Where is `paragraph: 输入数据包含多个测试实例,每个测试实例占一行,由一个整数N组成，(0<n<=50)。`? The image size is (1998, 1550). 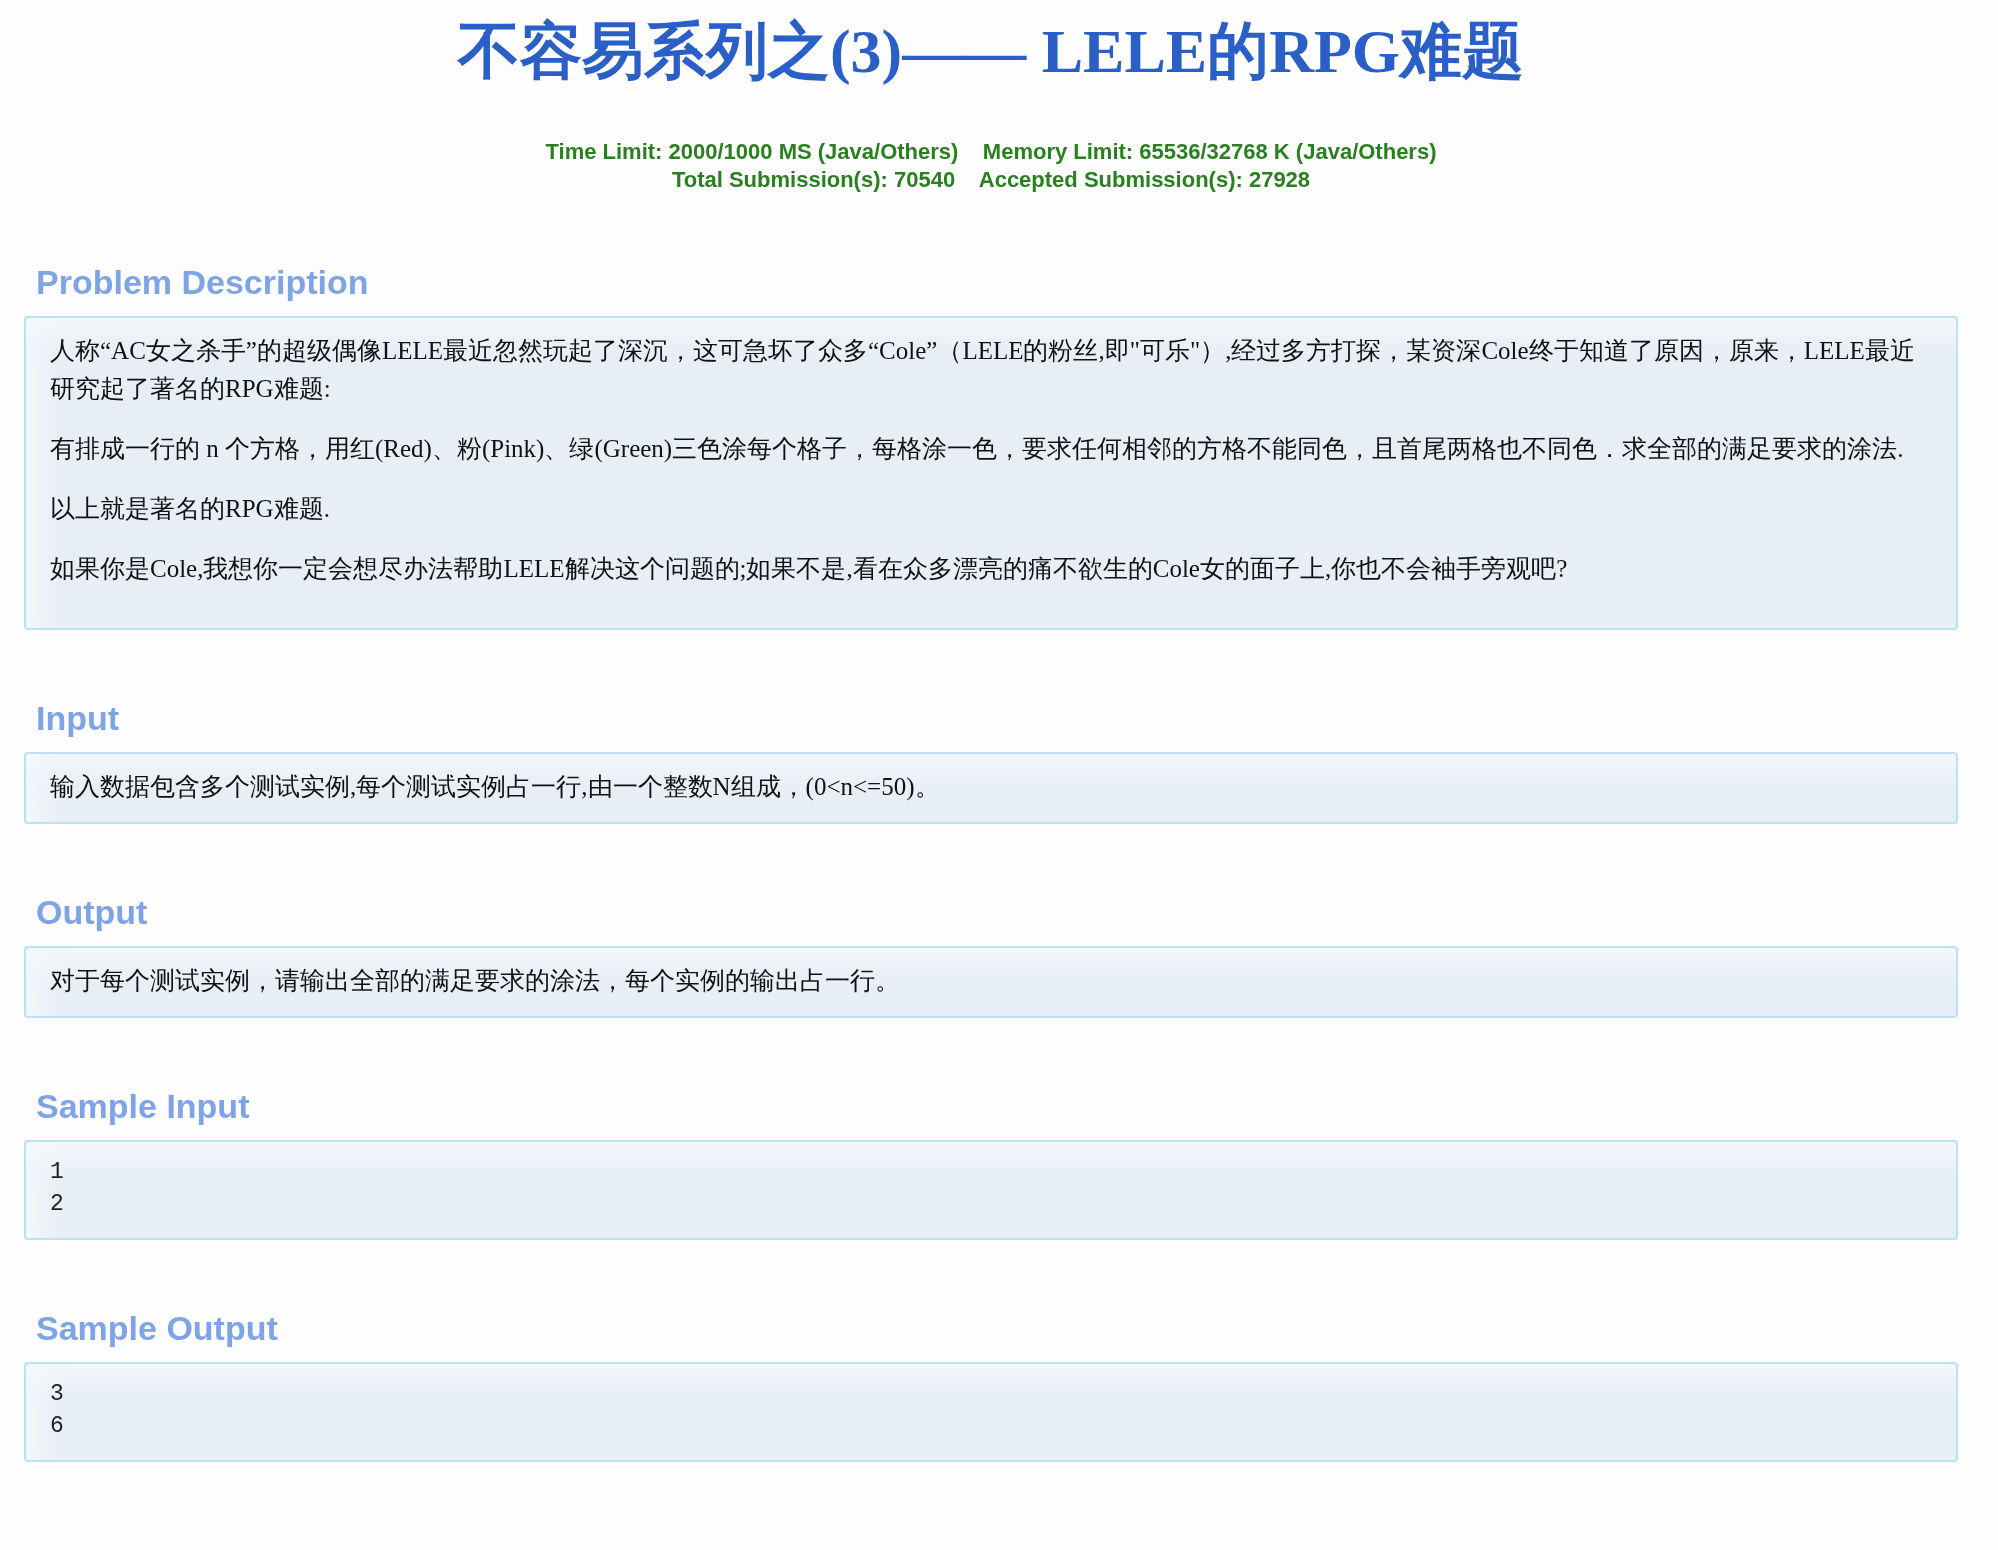
paragraph: 输入数据包含多个测试实例,每个测试实例占一行,由一个整数N组成，(0<n<=50)。 is located at coordinates (495, 787).